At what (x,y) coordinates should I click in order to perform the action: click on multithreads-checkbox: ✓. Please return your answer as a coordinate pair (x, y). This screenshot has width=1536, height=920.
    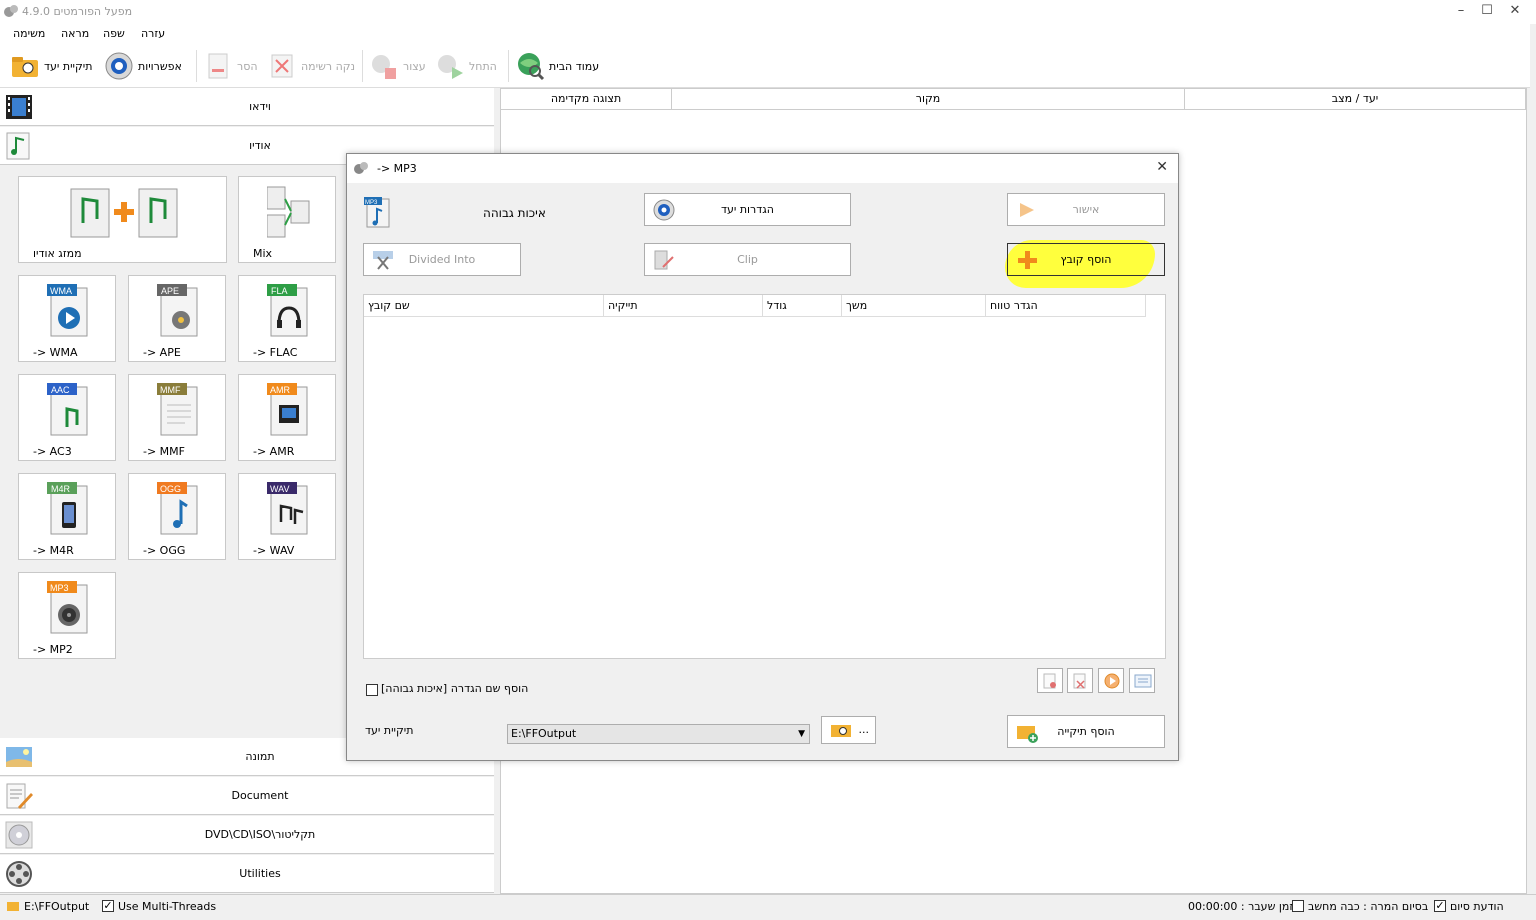
    Looking at the image, I should click on (108, 906).